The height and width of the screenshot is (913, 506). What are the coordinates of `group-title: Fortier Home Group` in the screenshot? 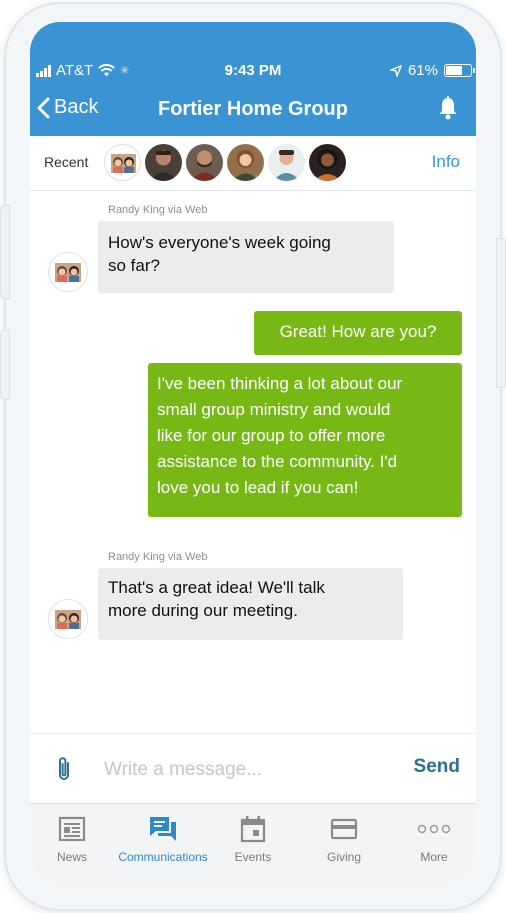 It's located at (252, 109).